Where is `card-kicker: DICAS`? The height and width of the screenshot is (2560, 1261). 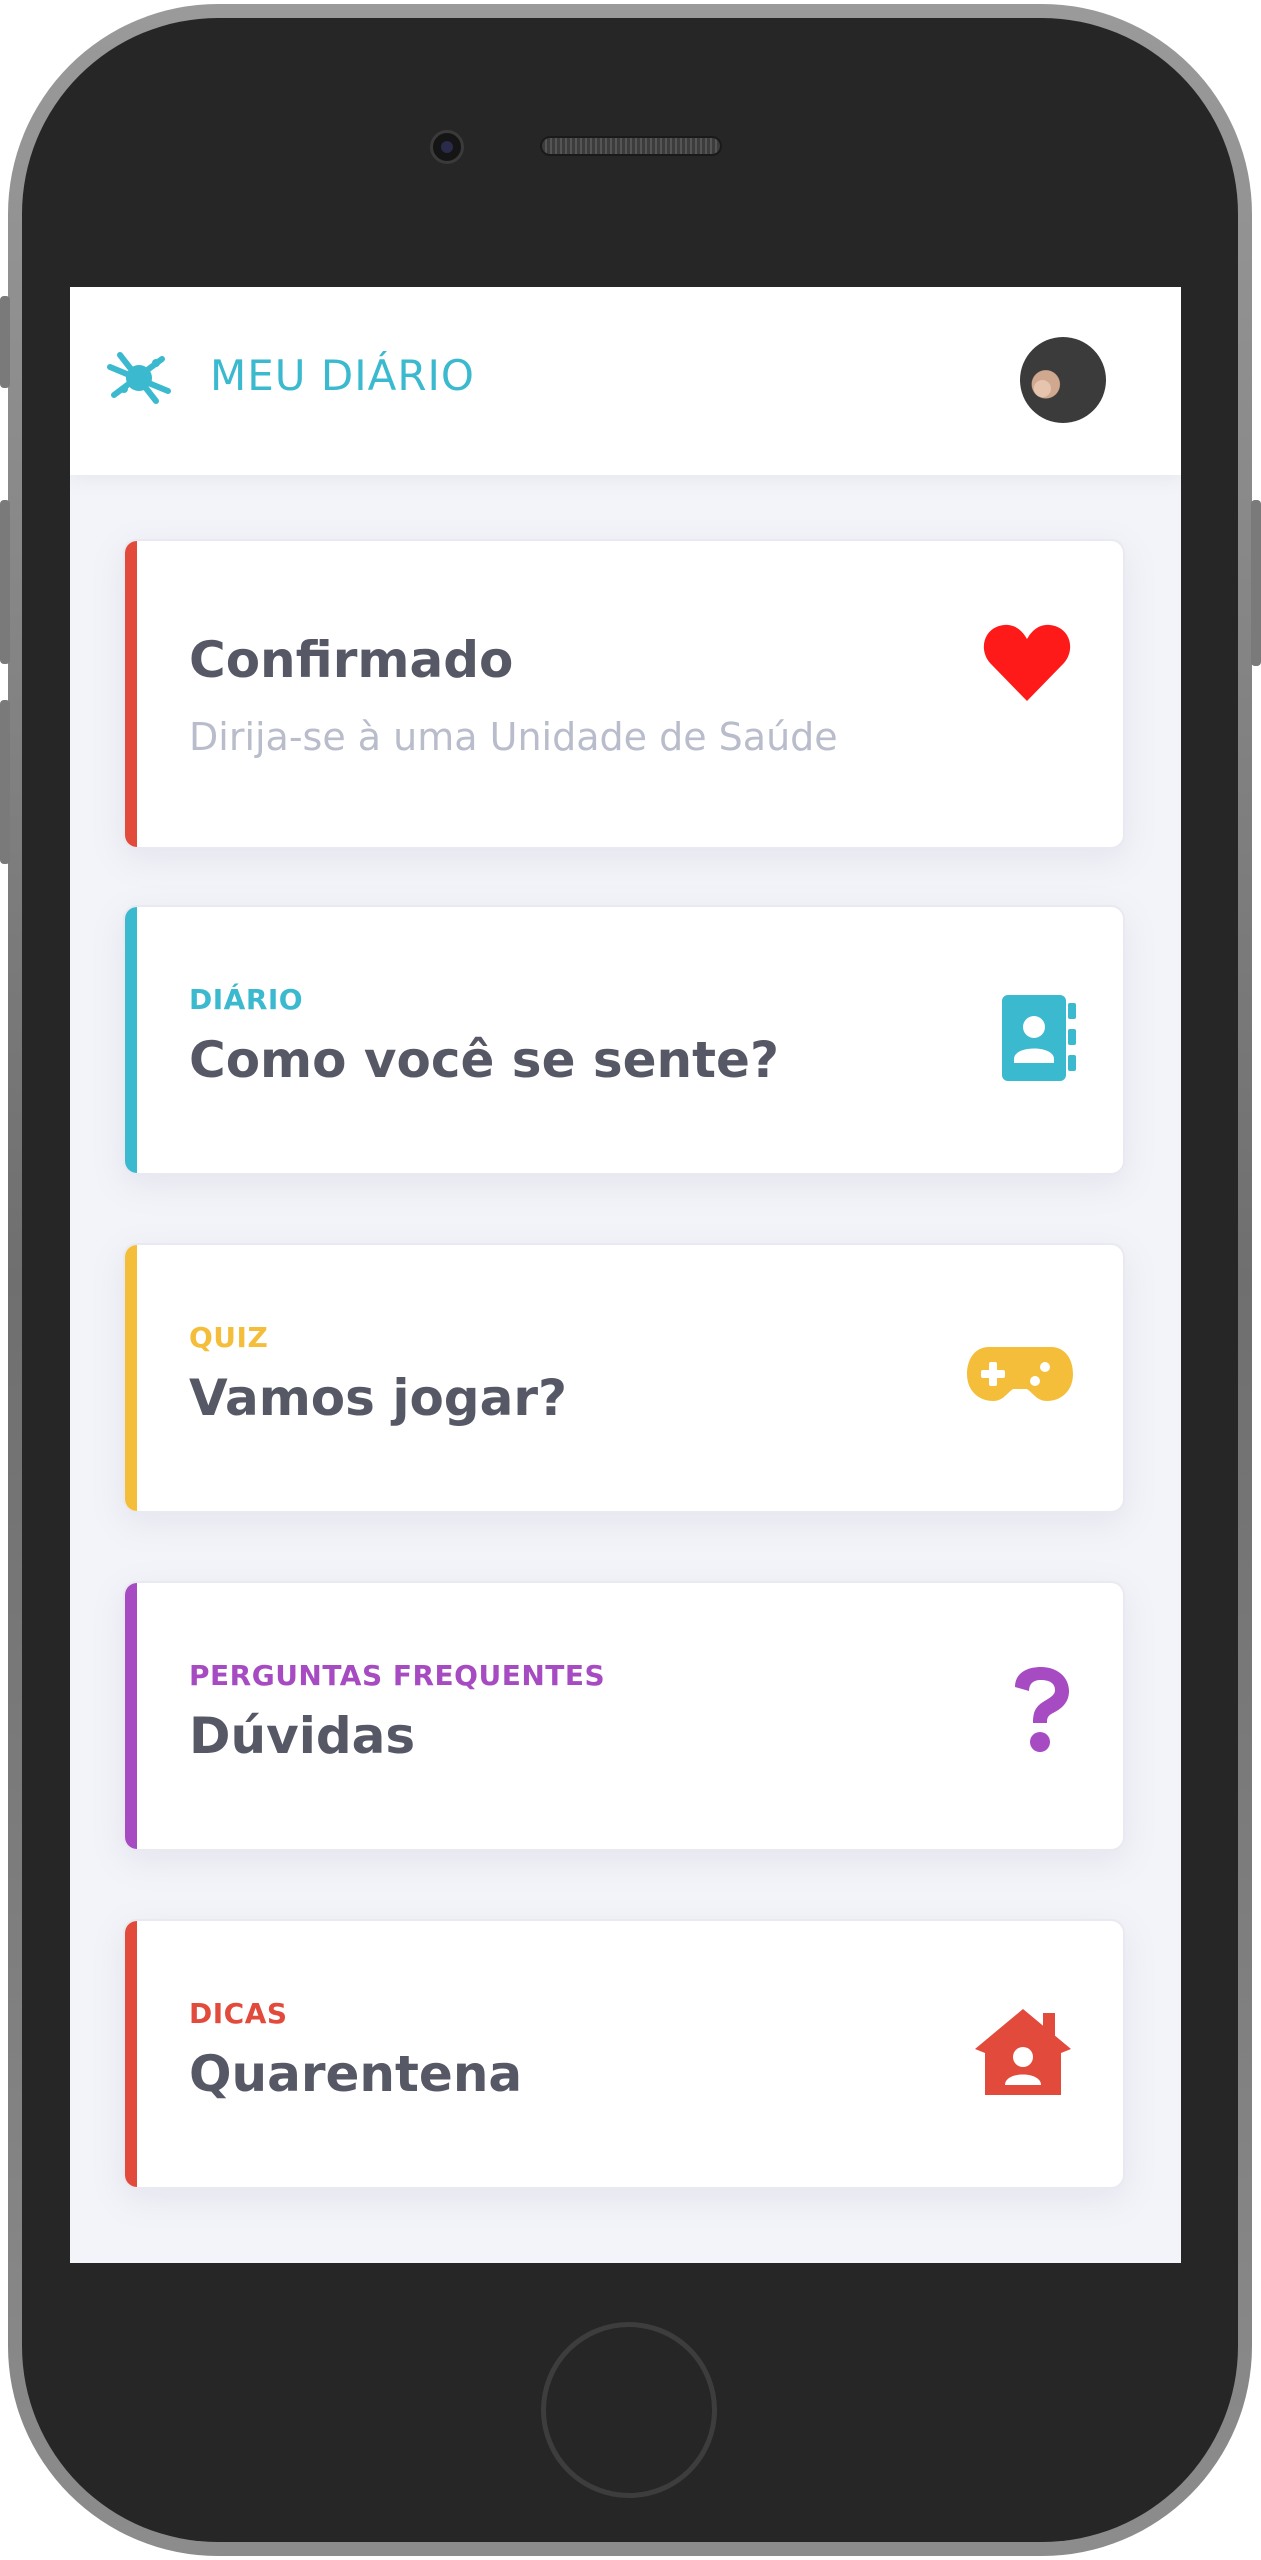 card-kicker: DICAS is located at coordinates (238, 2013).